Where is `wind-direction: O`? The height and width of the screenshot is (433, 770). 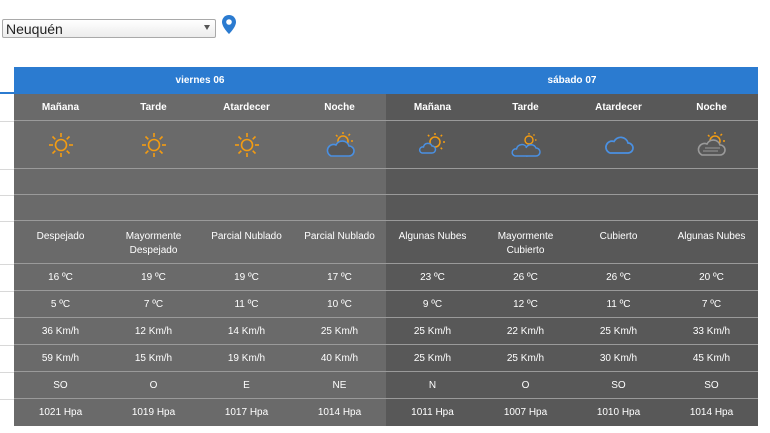
wind-direction: O is located at coordinates (153, 385).